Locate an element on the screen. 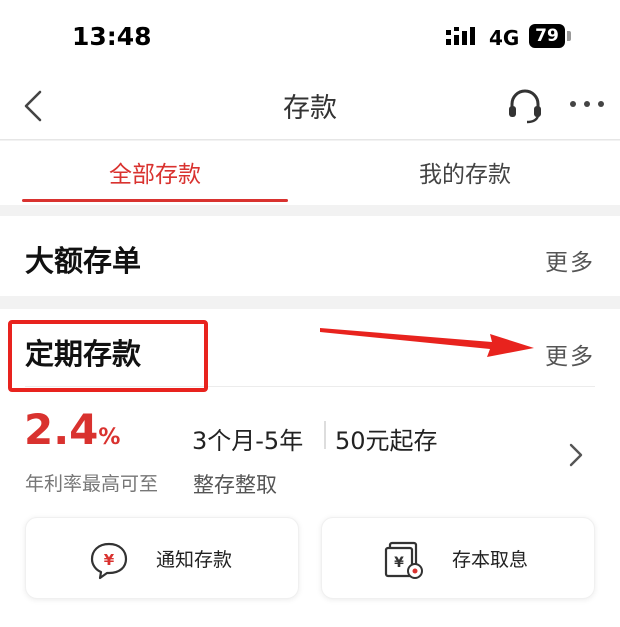 The width and height of the screenshot is (620, 627). annotation-highlight-box is located at coordinates (108, 356).